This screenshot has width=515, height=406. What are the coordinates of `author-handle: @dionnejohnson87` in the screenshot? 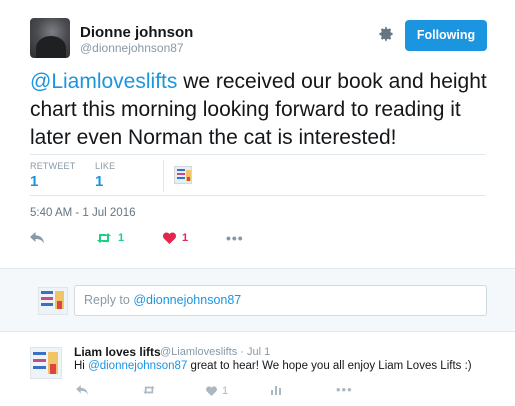 It's located at (132, 48).